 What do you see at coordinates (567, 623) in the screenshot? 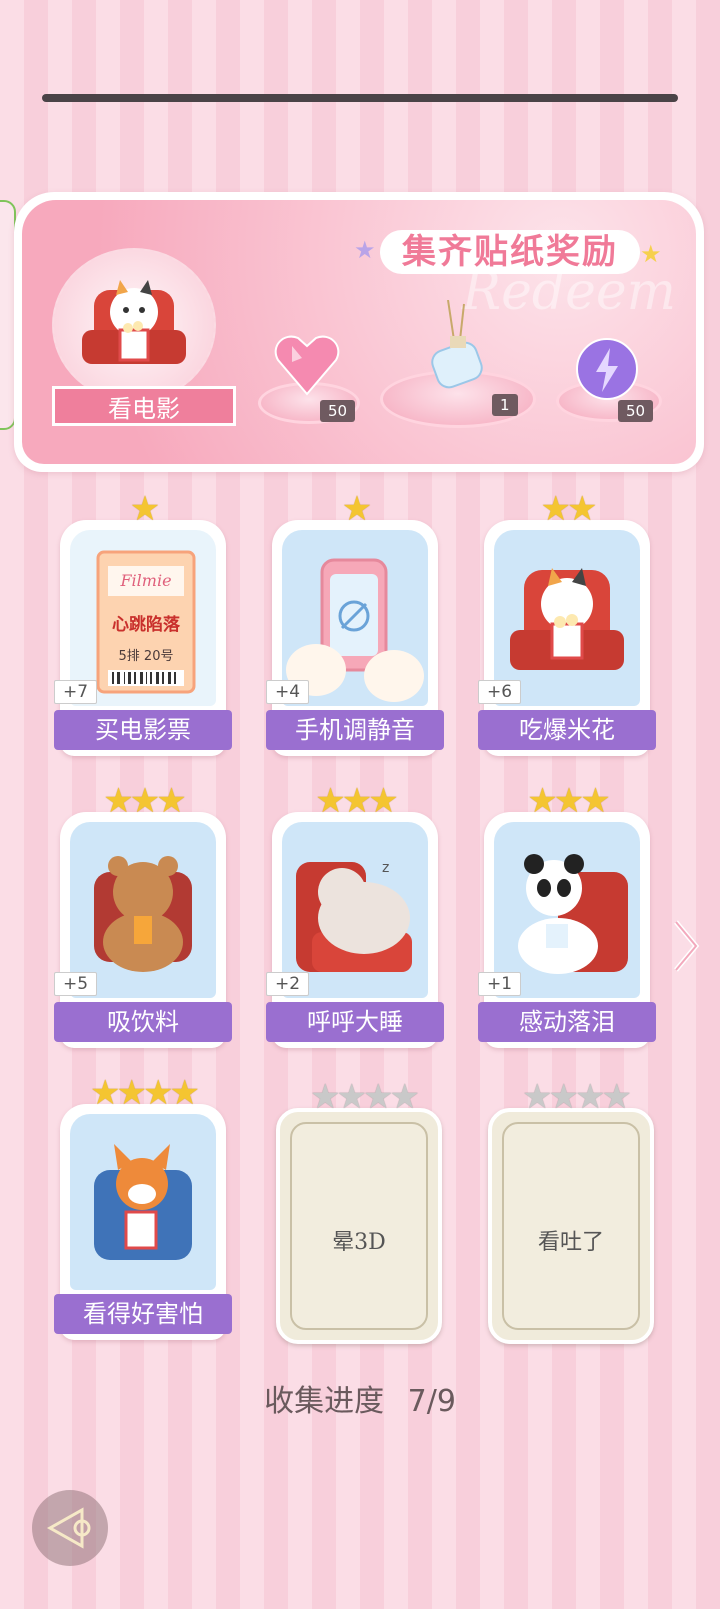
I see `sticker-card: ★★ +6 吃爆米花` at bounding box center [567, 623].